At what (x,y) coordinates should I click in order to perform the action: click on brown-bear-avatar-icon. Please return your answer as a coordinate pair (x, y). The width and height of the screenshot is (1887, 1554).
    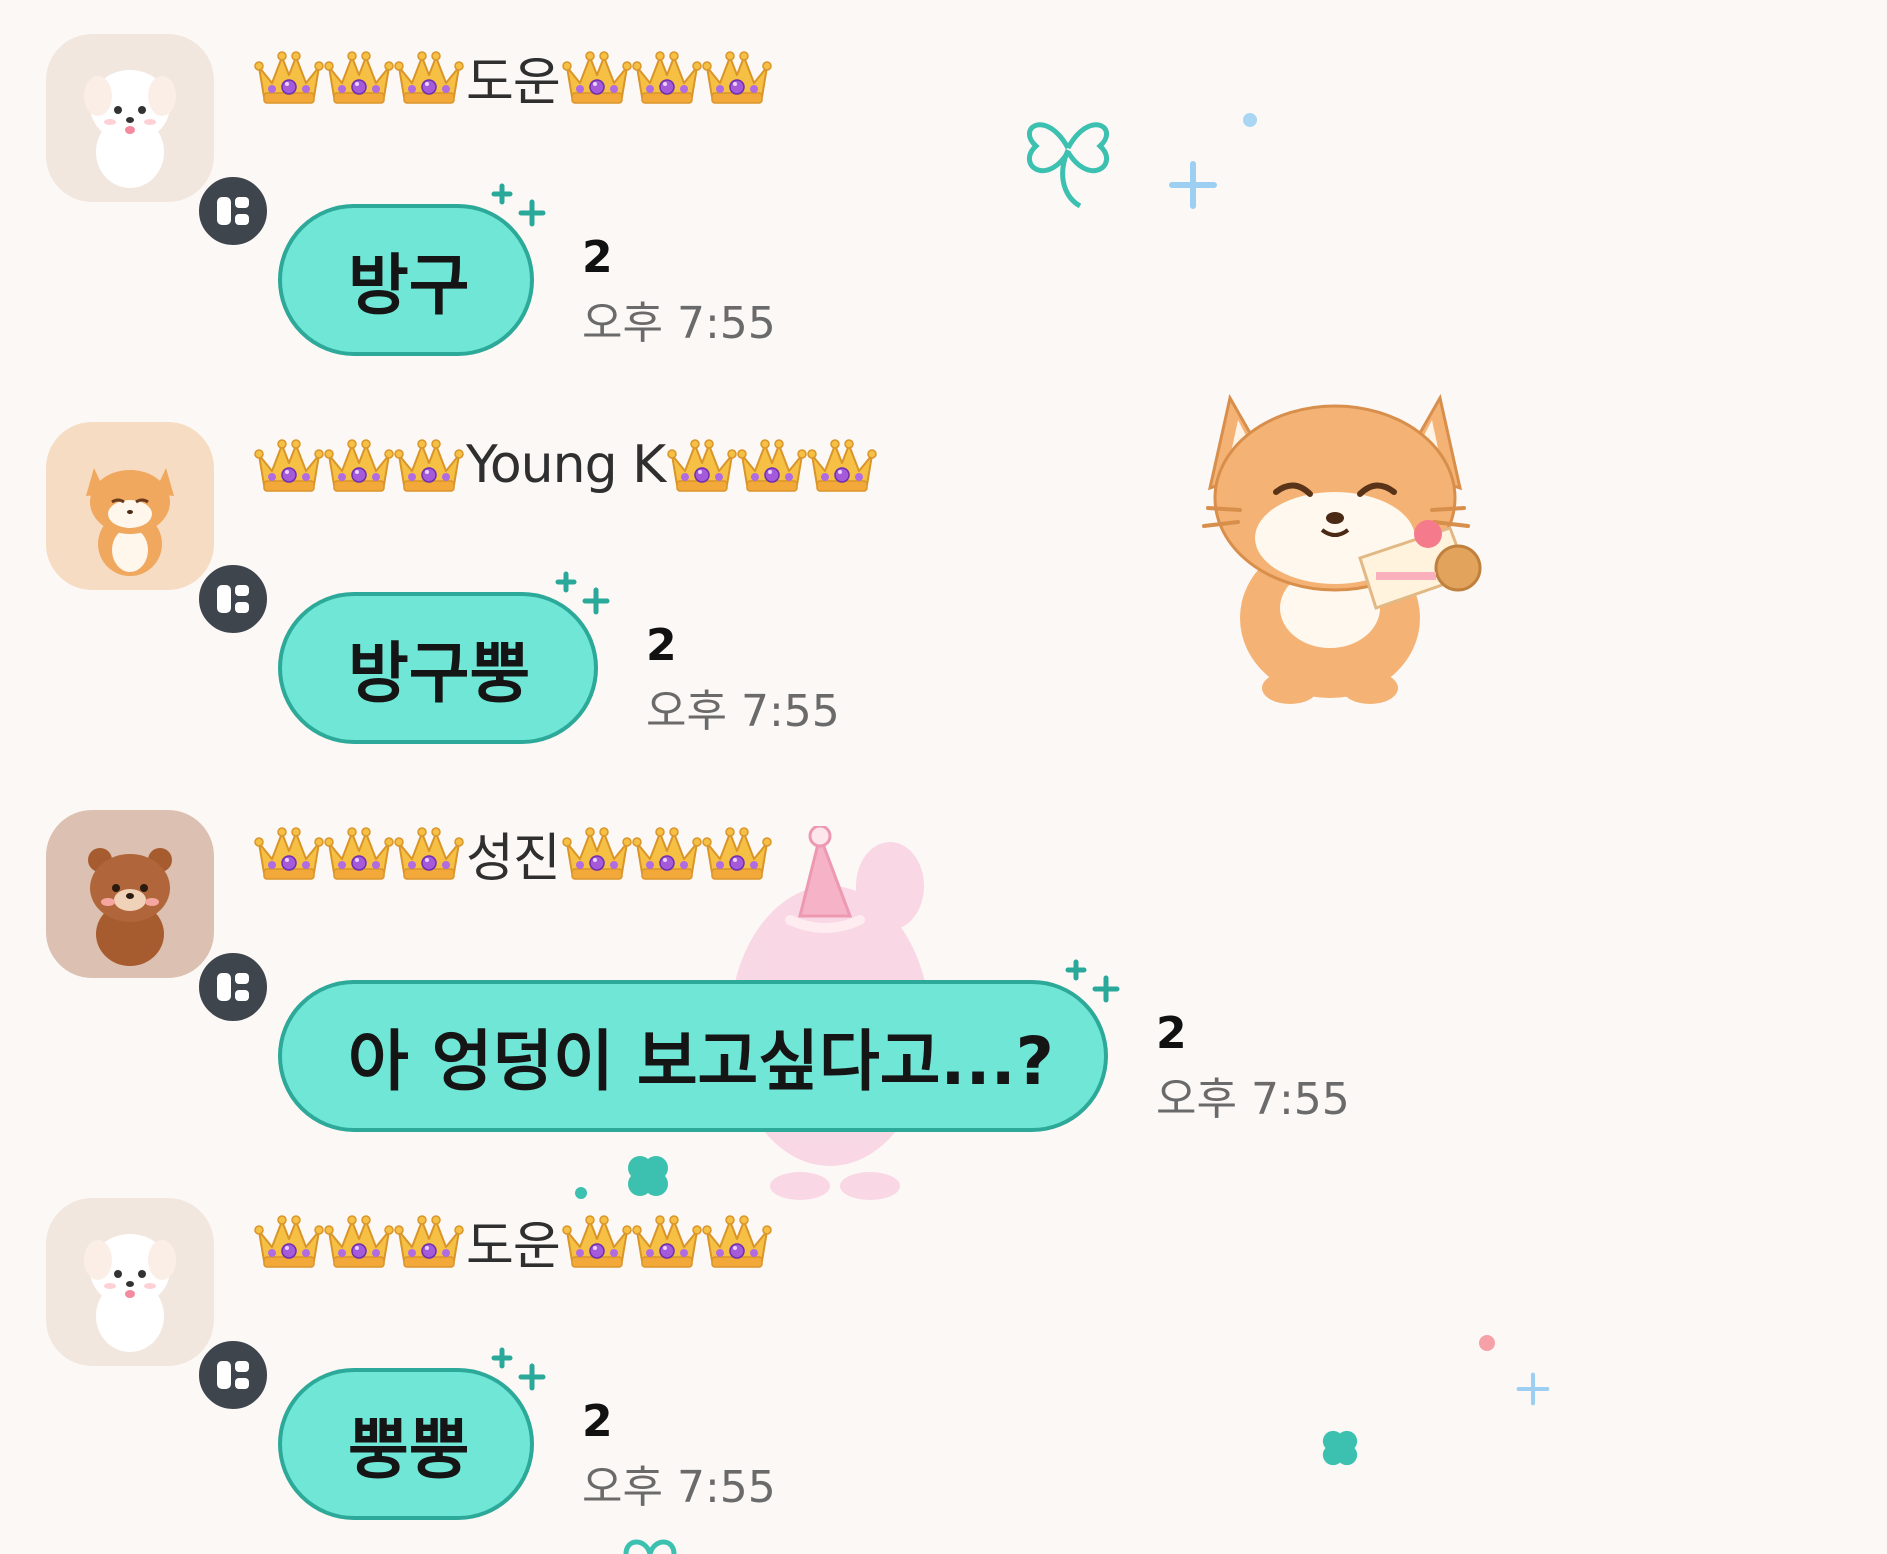
    Looking at the image, I should click on (159, 918).